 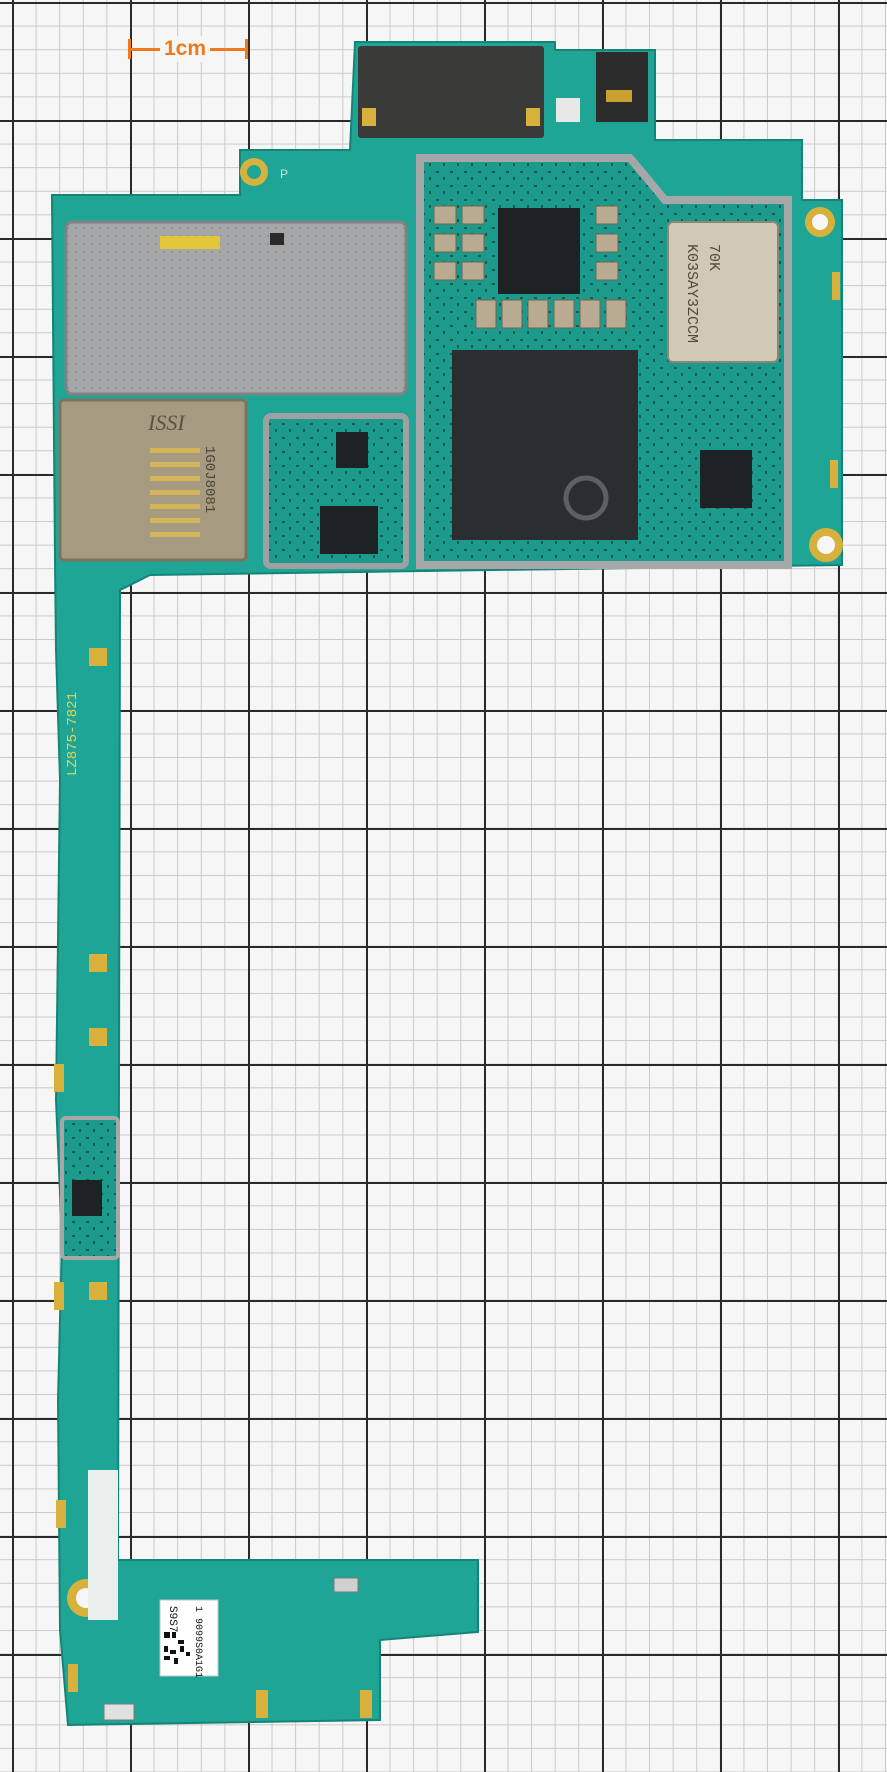 What do you see at coordinates (236, 308) in the screenshot?
I see `shield-can-left` at bounding box center [236, 308].